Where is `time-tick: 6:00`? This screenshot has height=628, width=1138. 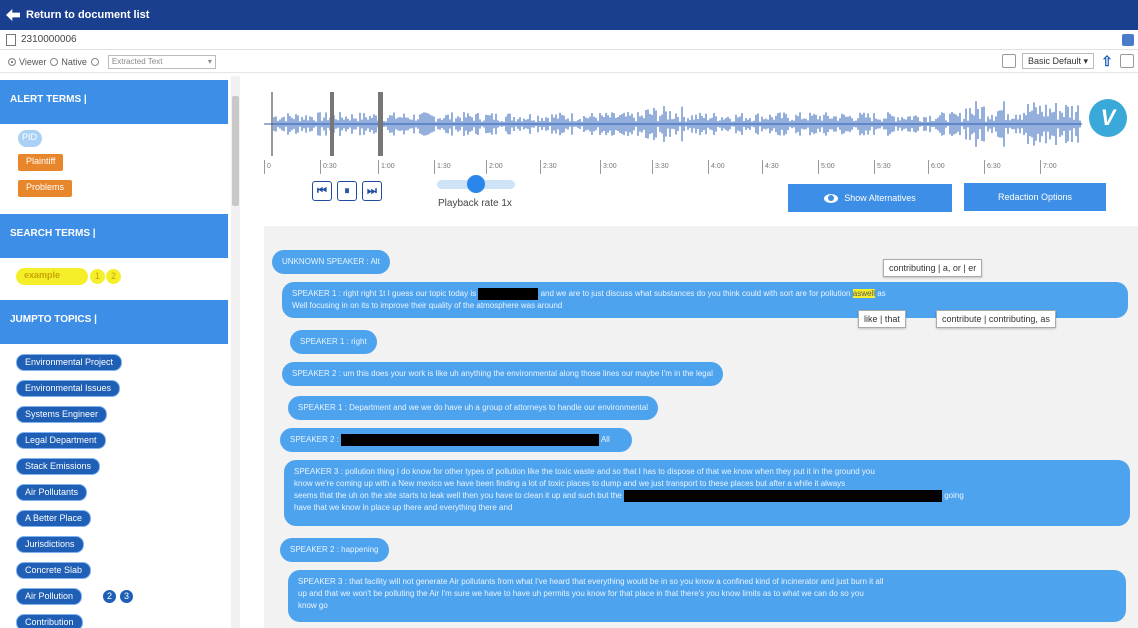
time-tick: 6:00 is located at coordinates (936, 167).